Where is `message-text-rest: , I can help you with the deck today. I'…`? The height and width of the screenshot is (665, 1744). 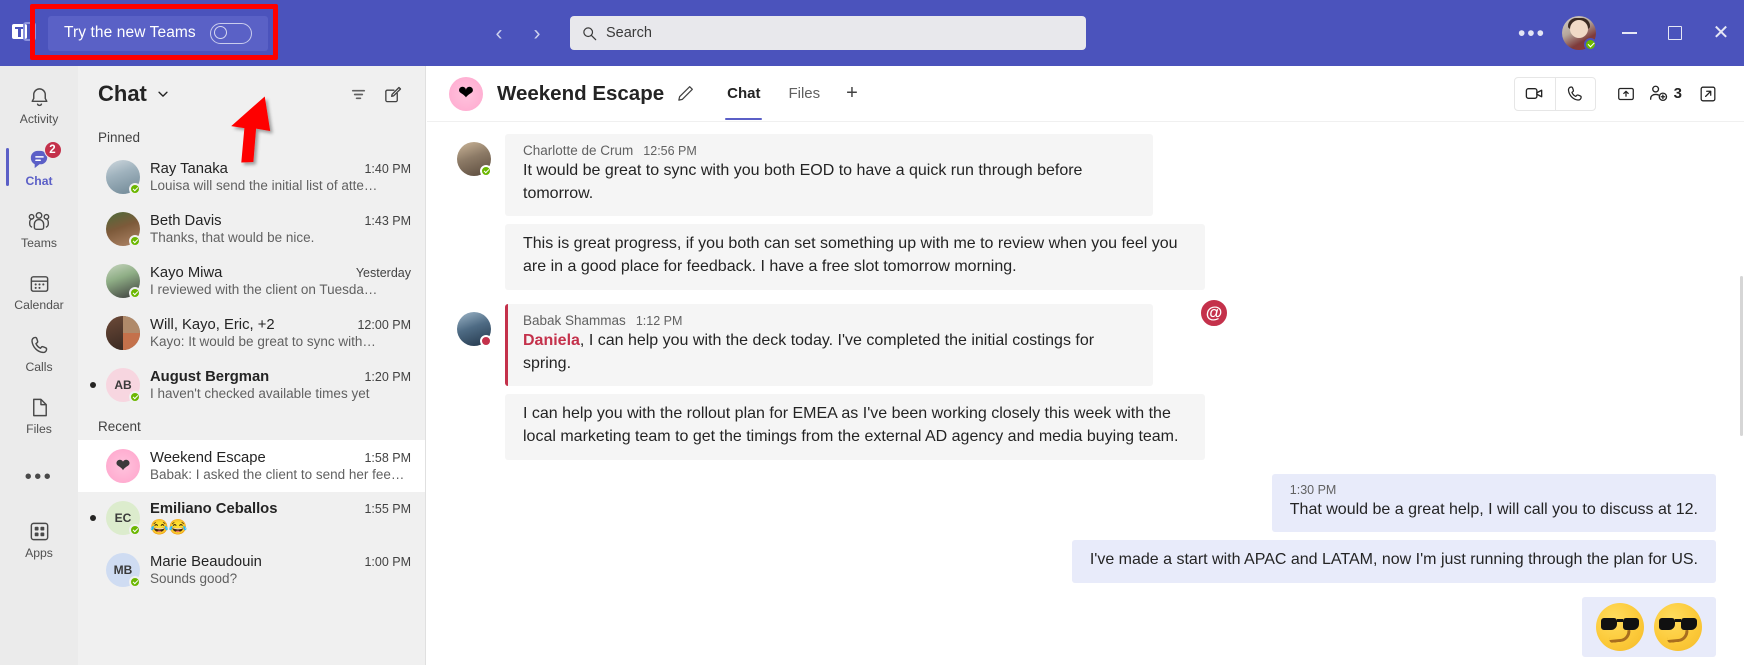
message-text-rest: , I can help you with the deck today. I'… is located at coordinates (809, 351).